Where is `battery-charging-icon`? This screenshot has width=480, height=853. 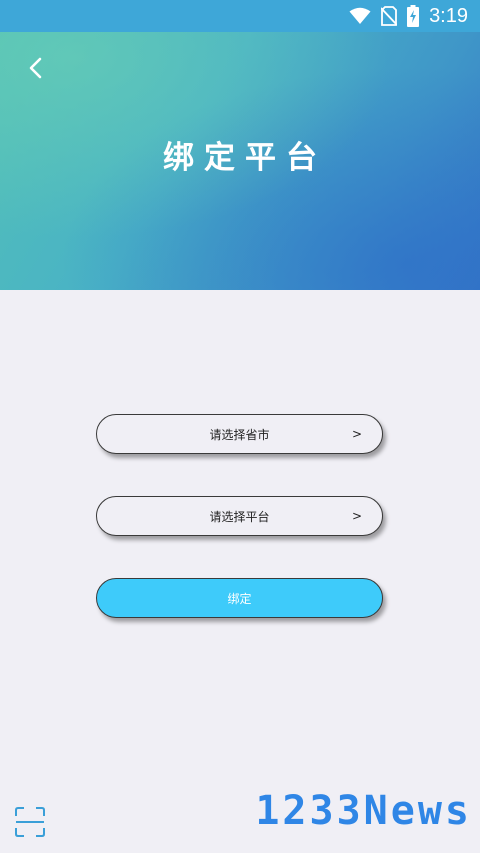 battery-charging-icon is located at coordinates (413, 16).